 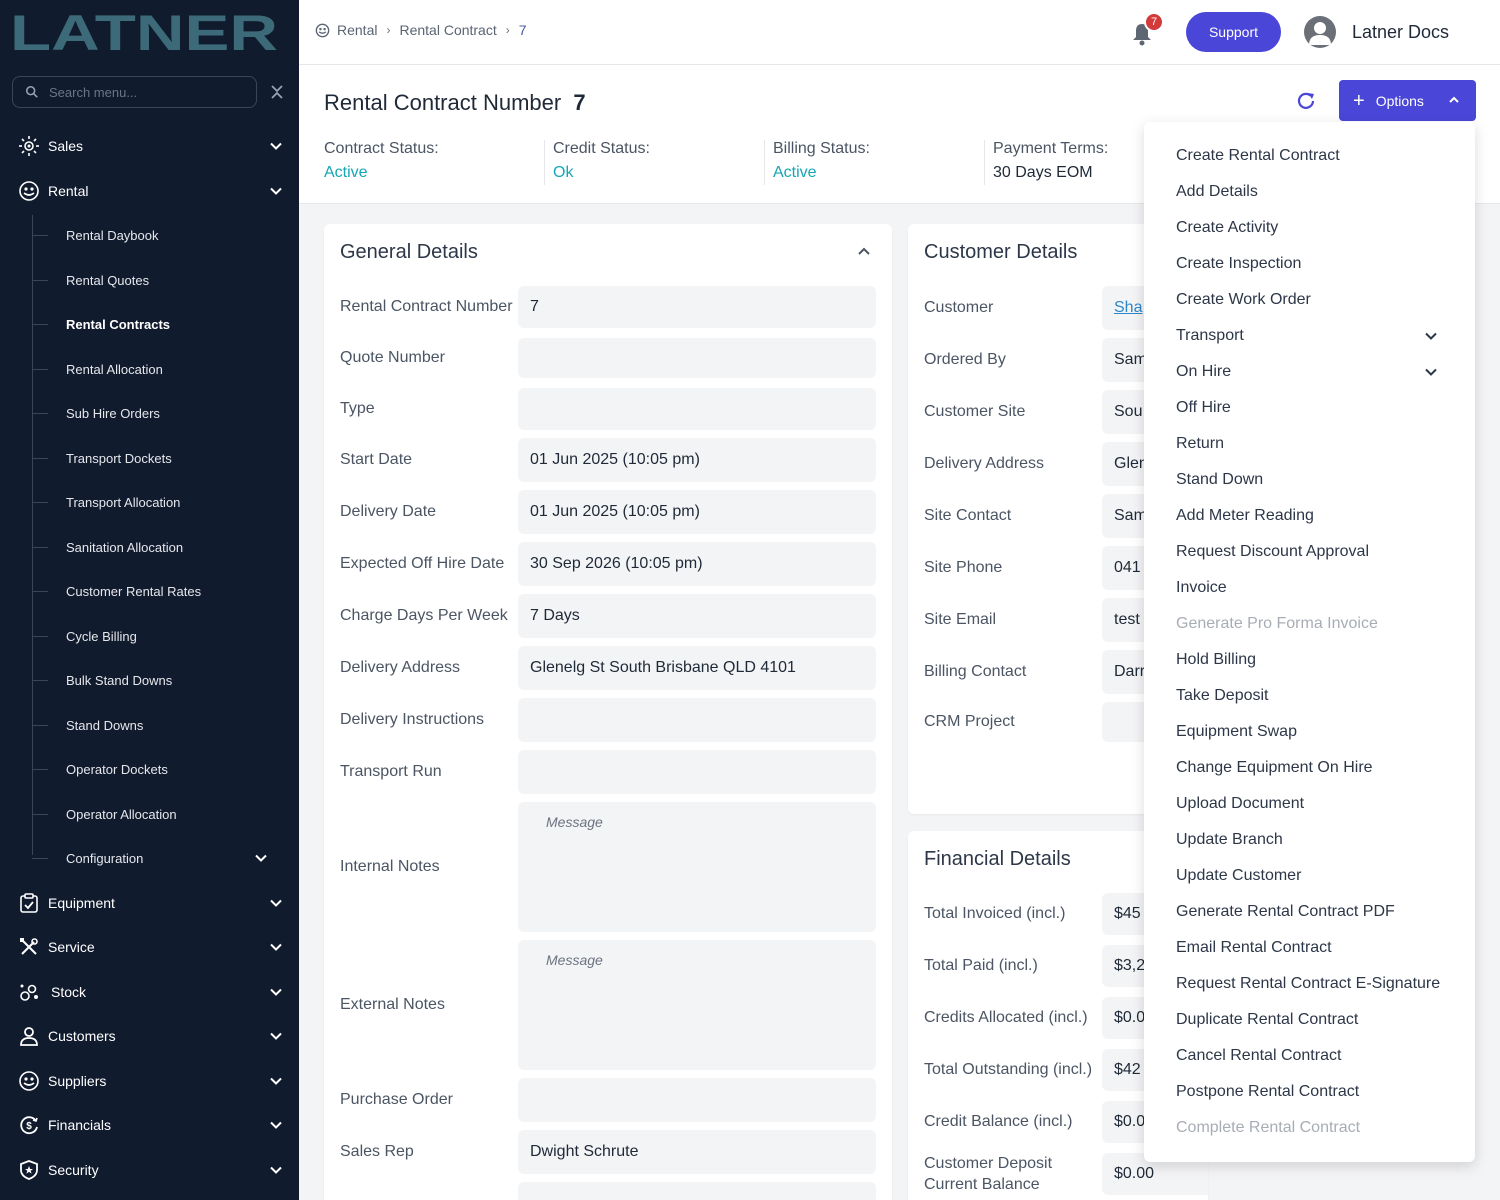 What do you see at coordinates (149, 191) in the screenshot?
I see `sidebar-item-rental: Rental` at bounding box center [149, 191].